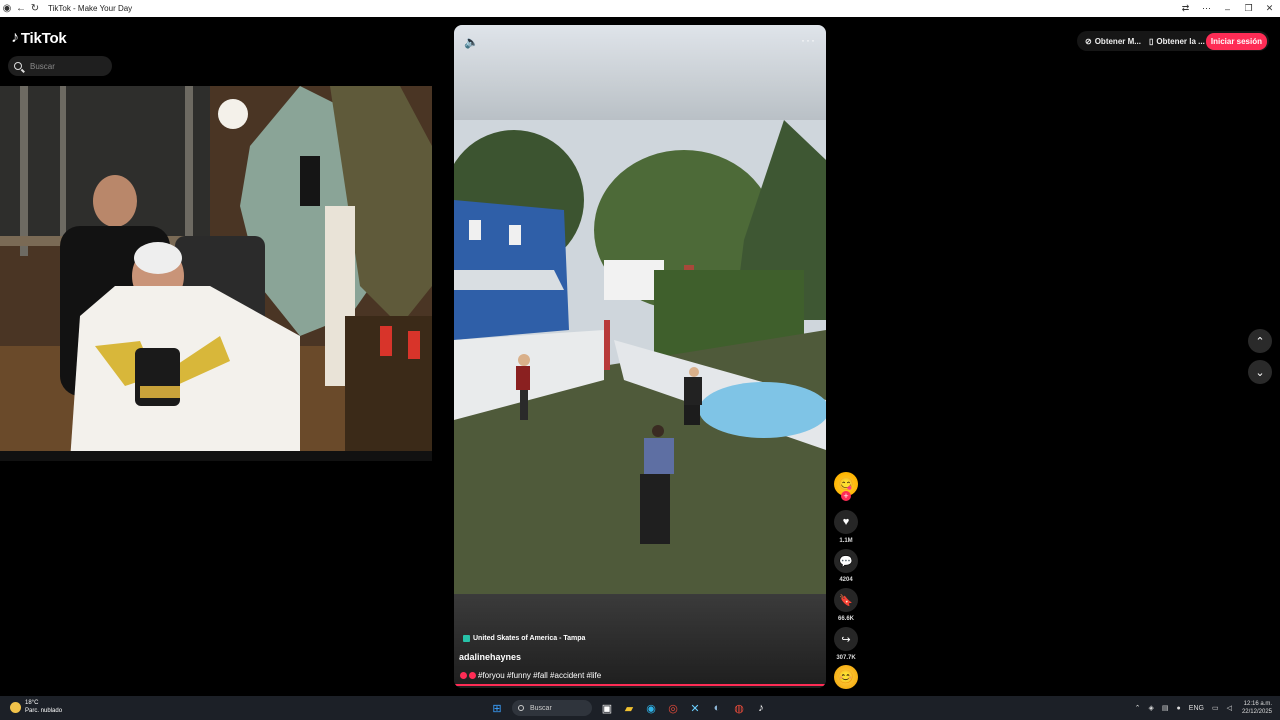 This screenshot has width=1280, height=720. Describe the element at coordinates (845, 619) in the screenshot. I see `save-count: 66.6K` at that location.